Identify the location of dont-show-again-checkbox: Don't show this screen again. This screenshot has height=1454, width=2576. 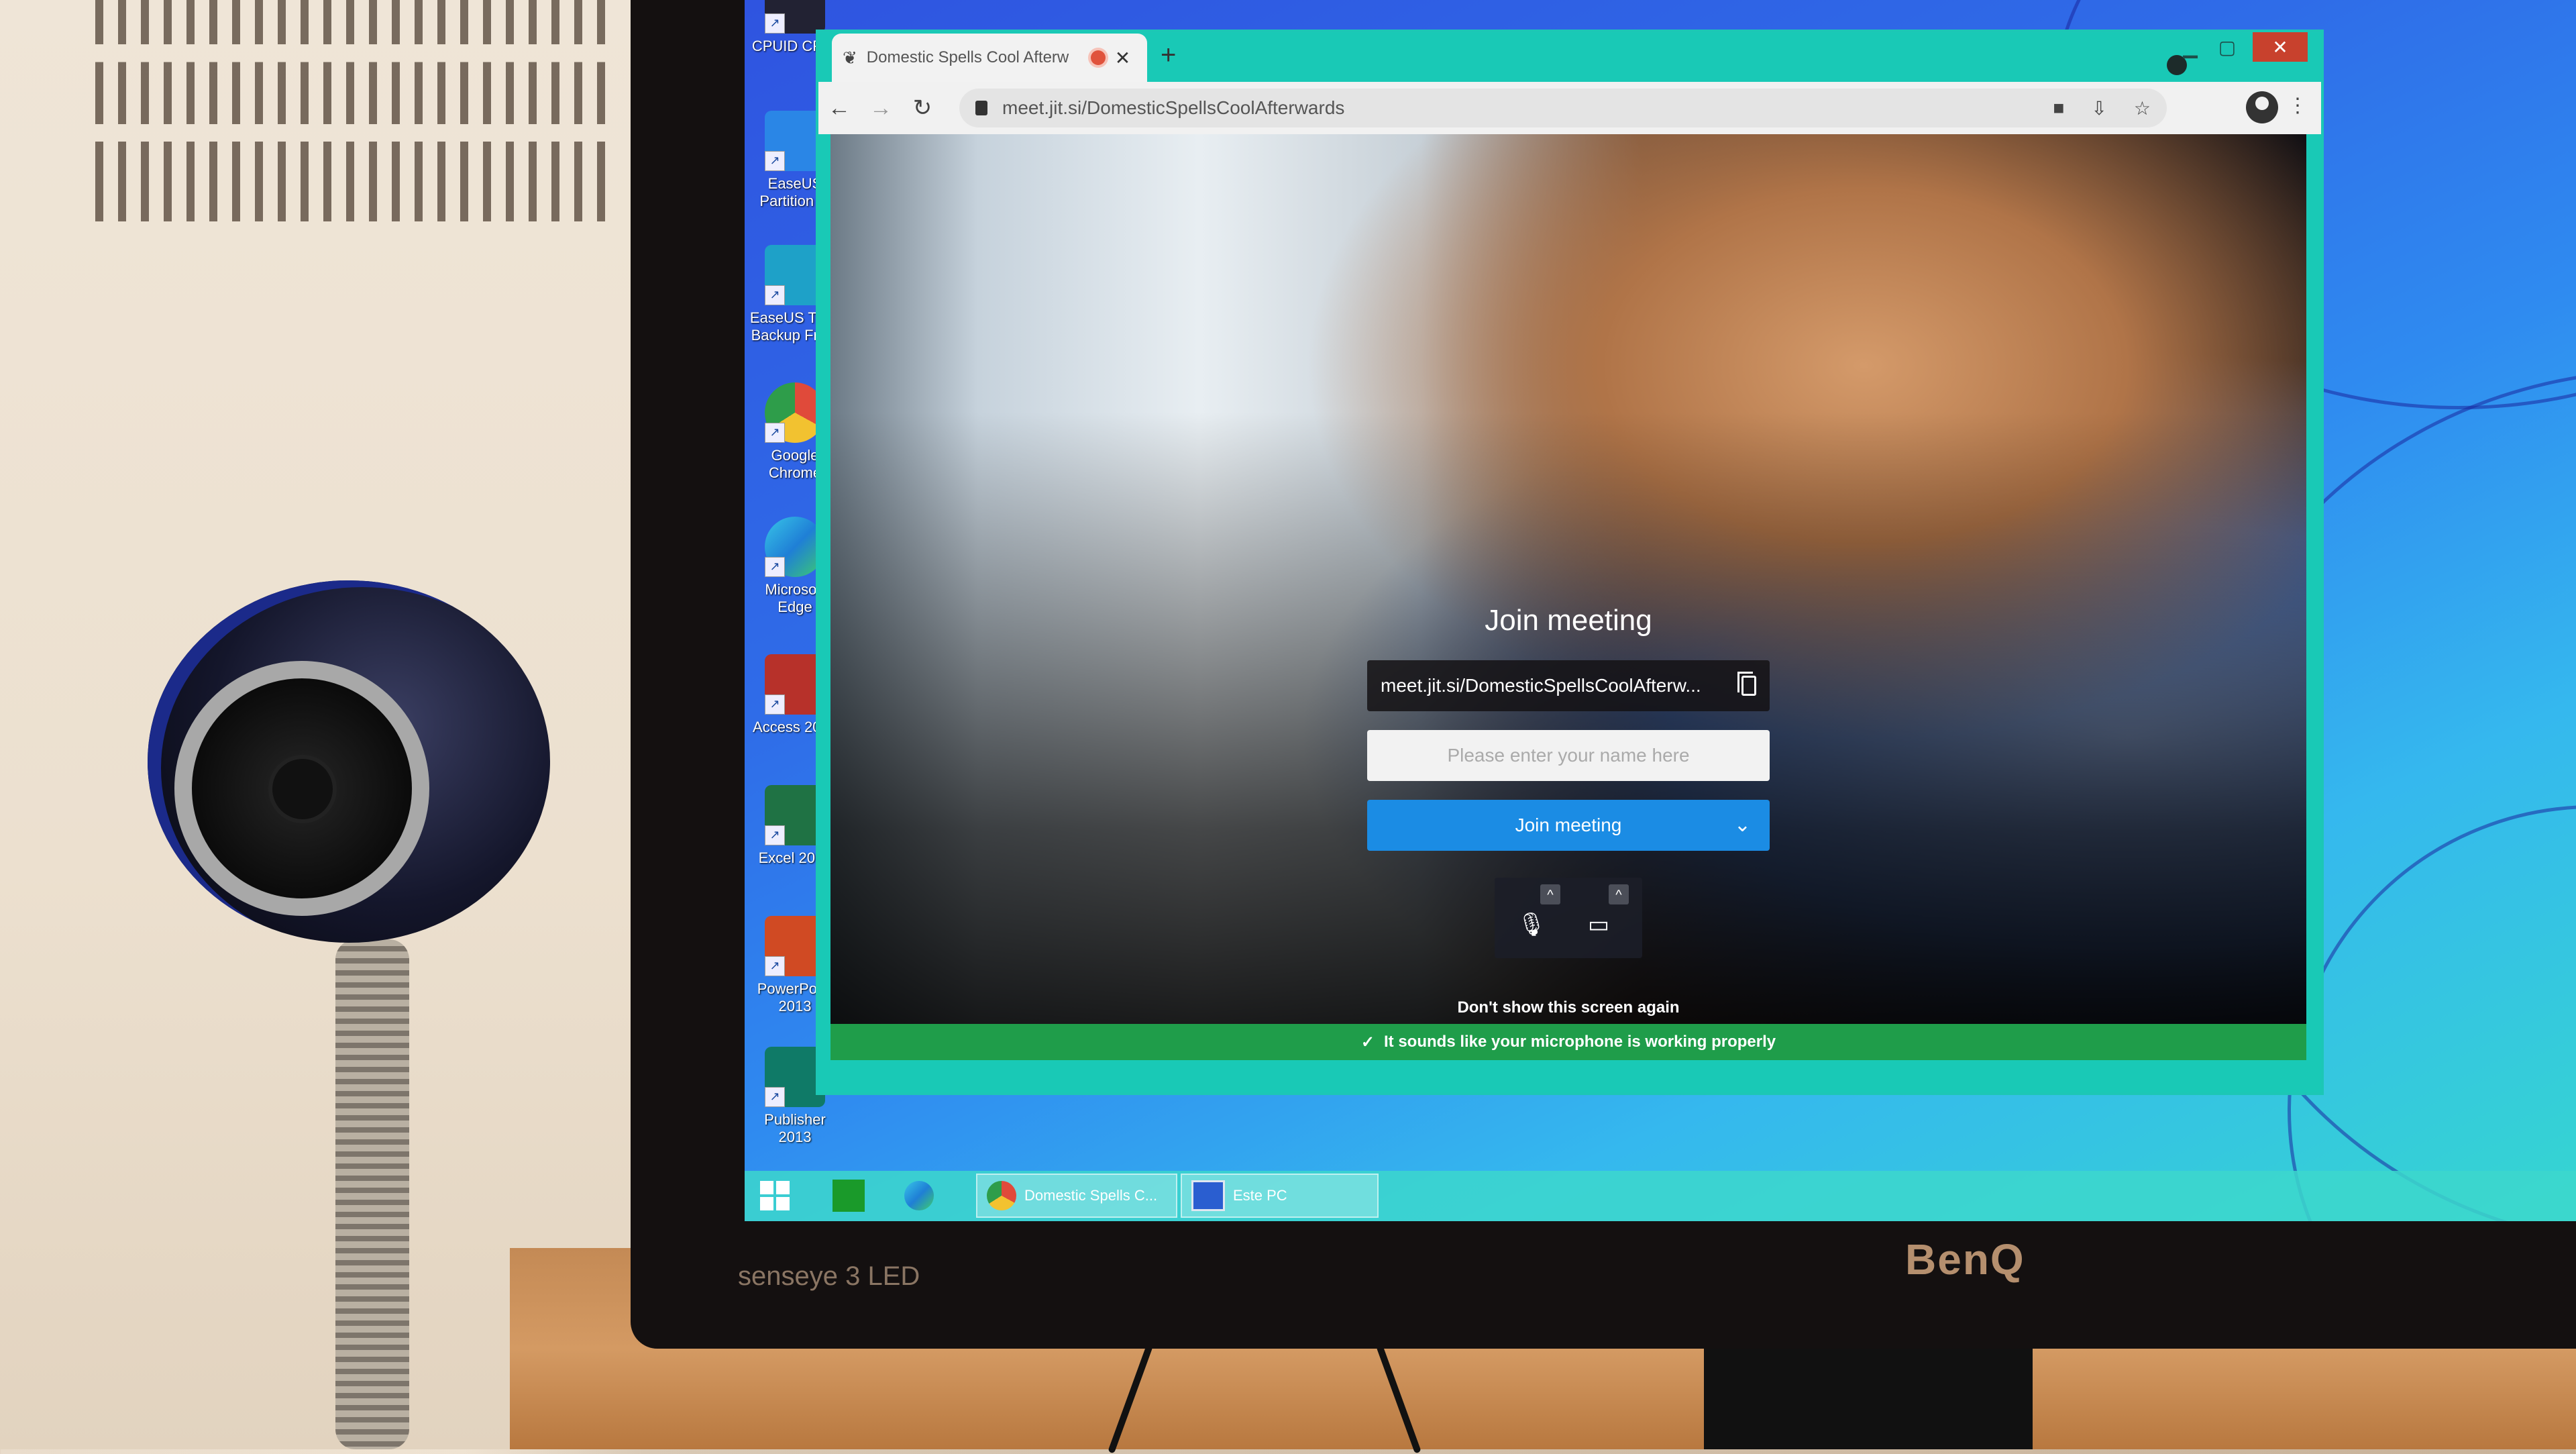
(1568, 1008).